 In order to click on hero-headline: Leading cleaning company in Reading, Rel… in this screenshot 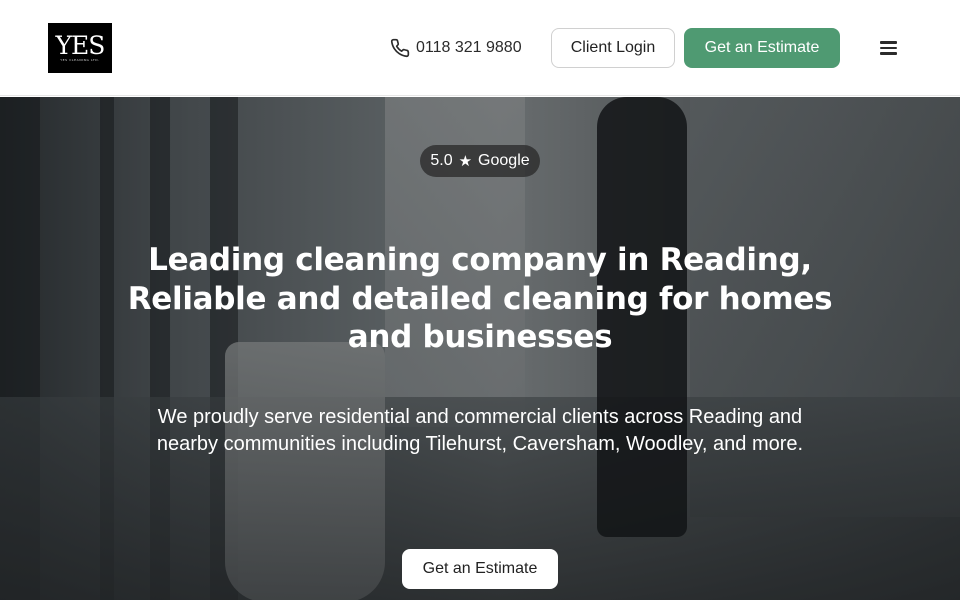, I will do `click(480, 298)`.